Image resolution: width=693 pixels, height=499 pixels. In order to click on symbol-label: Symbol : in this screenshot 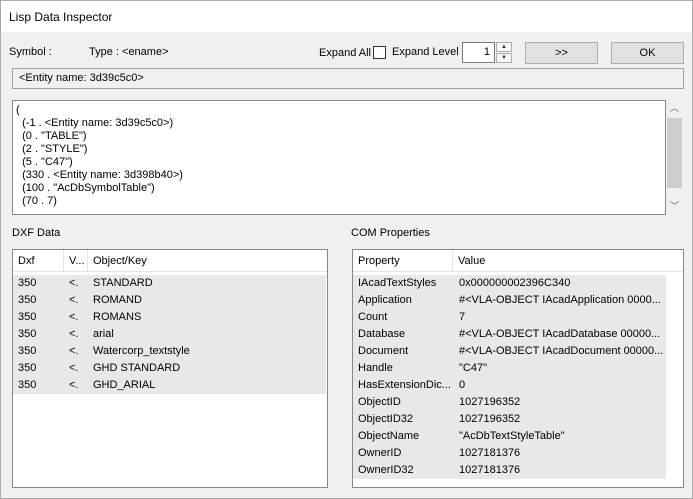, I will do `click(30, 52)`.